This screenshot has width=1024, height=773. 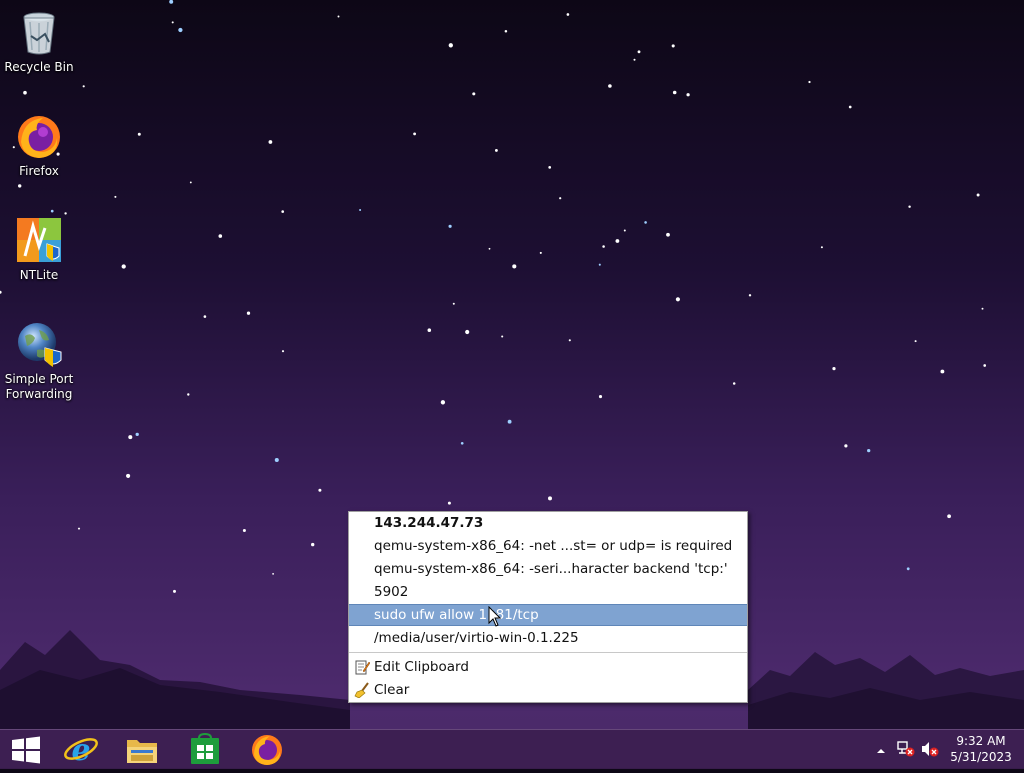 What do you see at coordinates (512, 749) in the screenshot?
I see `taskbar: e 9:32 AM 5/31/2023` at bounding box center [512, 749].